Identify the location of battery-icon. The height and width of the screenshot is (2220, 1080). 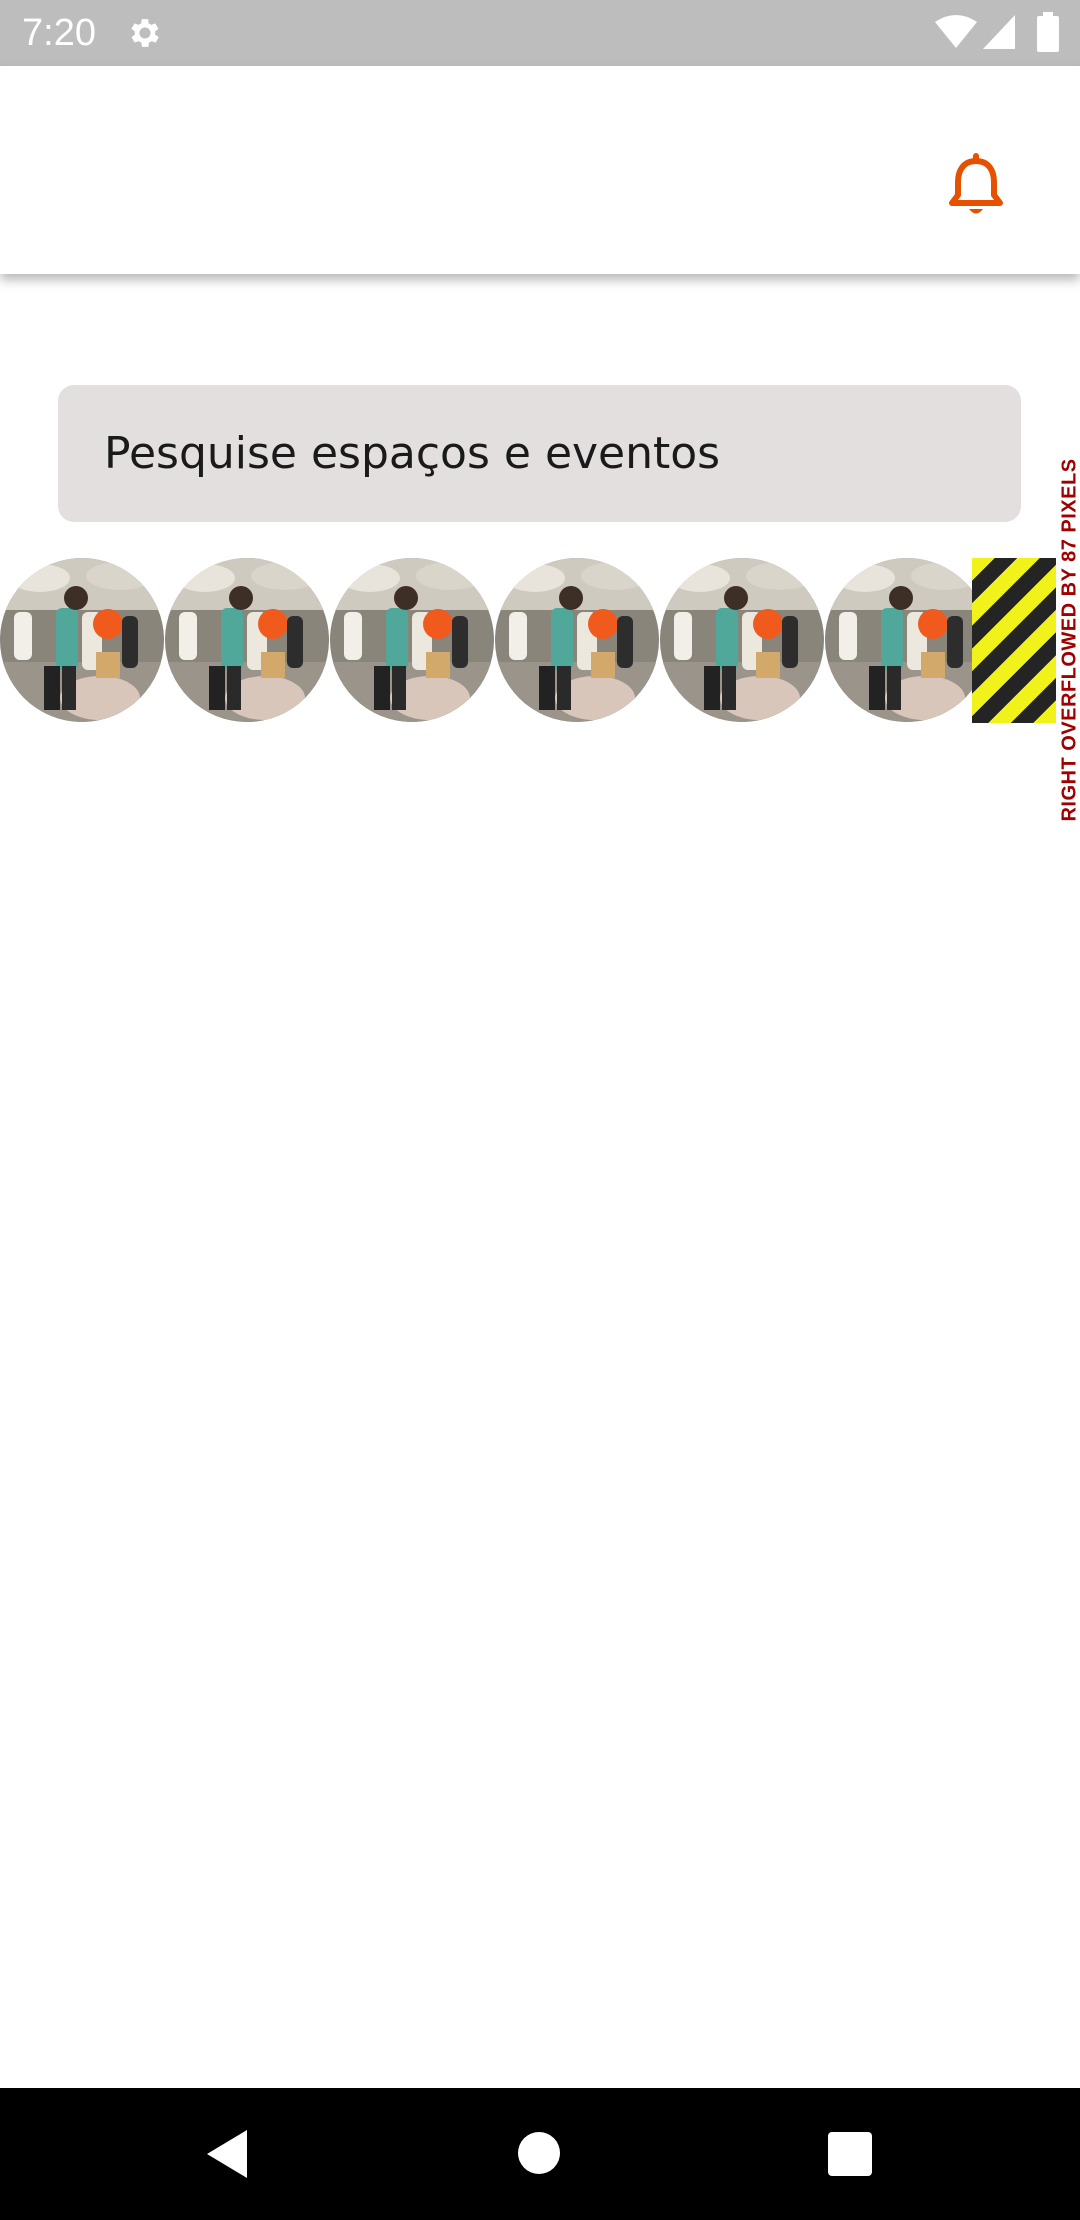
(1048, 32).